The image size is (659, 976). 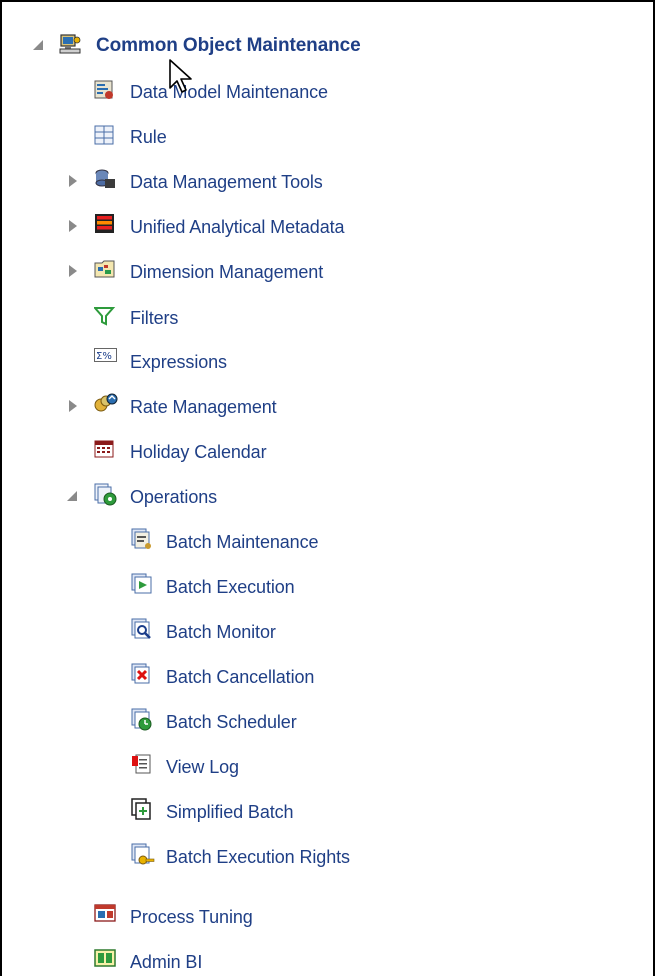 I want to click on operations-icon, so click(x=105, y=494).